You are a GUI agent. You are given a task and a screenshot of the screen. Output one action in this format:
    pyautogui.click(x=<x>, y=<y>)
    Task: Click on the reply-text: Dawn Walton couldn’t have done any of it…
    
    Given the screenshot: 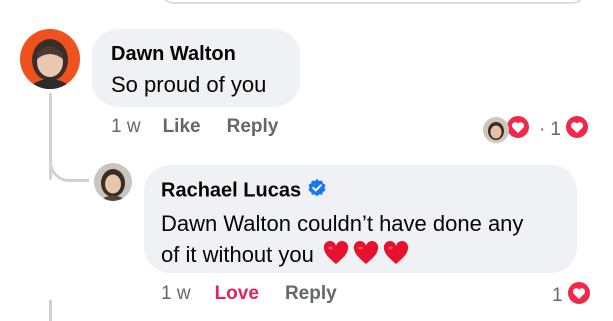 What is the action you would take?
    pyautogui.click(x=369, y=241)
    